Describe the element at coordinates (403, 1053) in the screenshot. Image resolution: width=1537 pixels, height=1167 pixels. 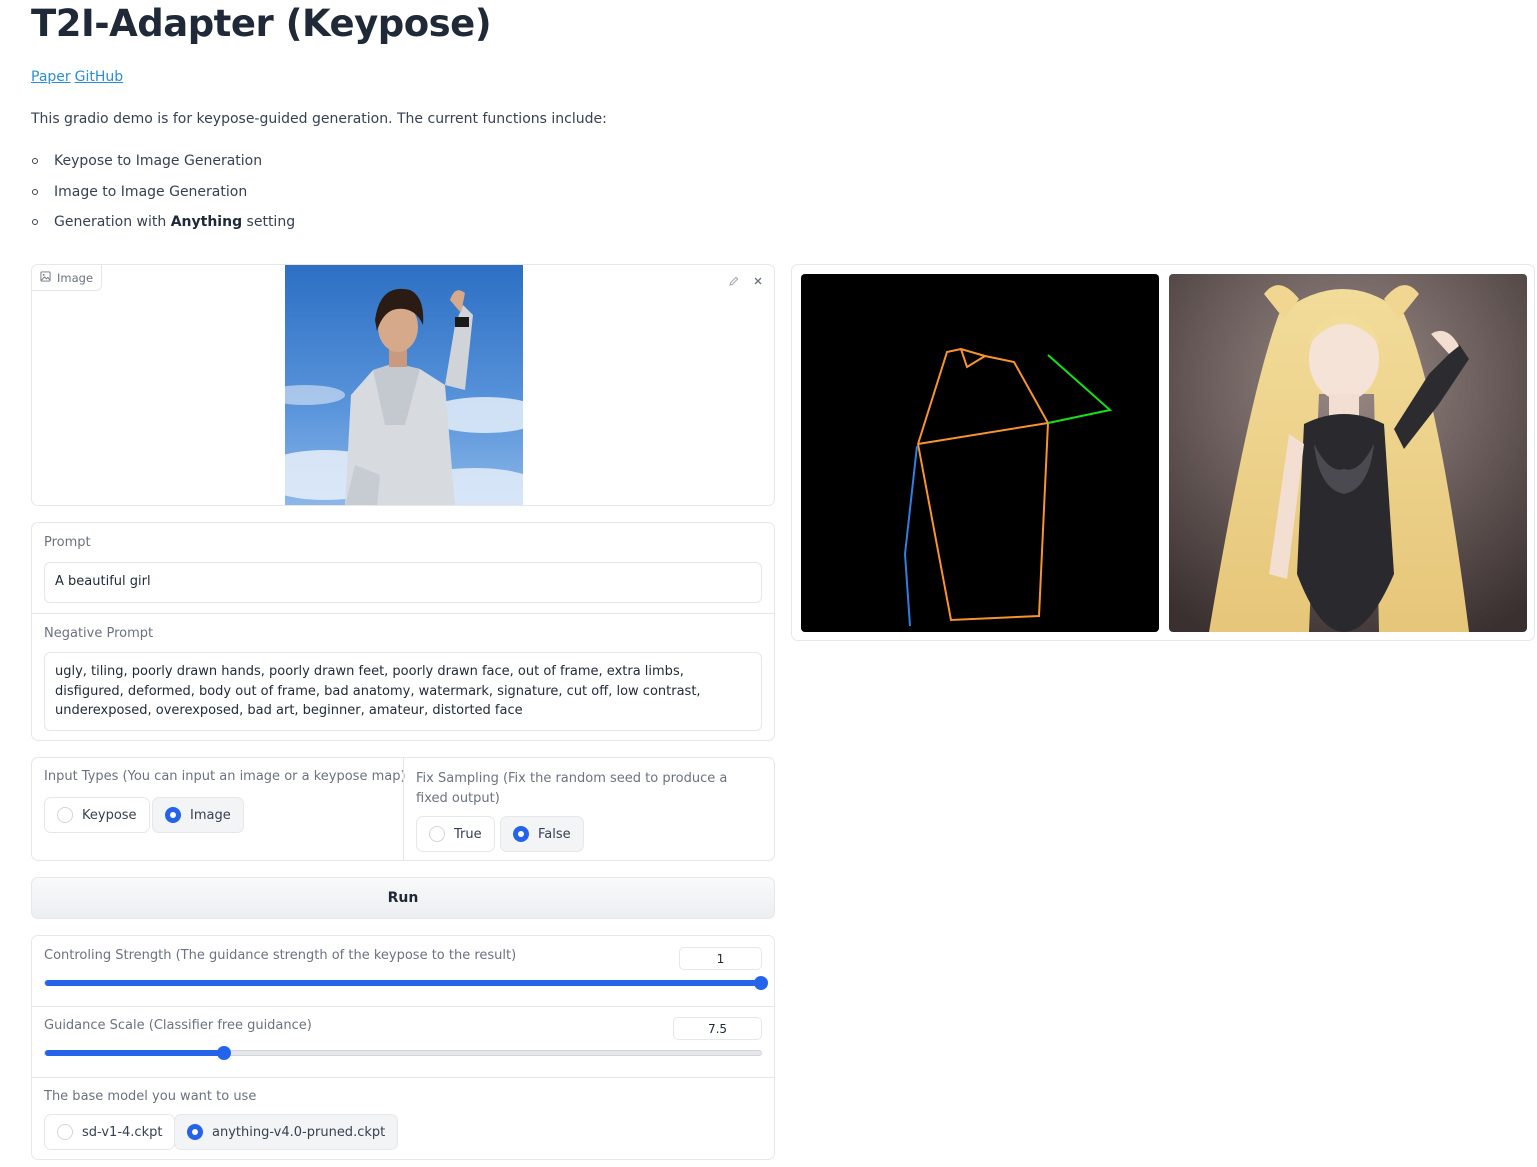
I see `guidance-scale-slider` at that location.